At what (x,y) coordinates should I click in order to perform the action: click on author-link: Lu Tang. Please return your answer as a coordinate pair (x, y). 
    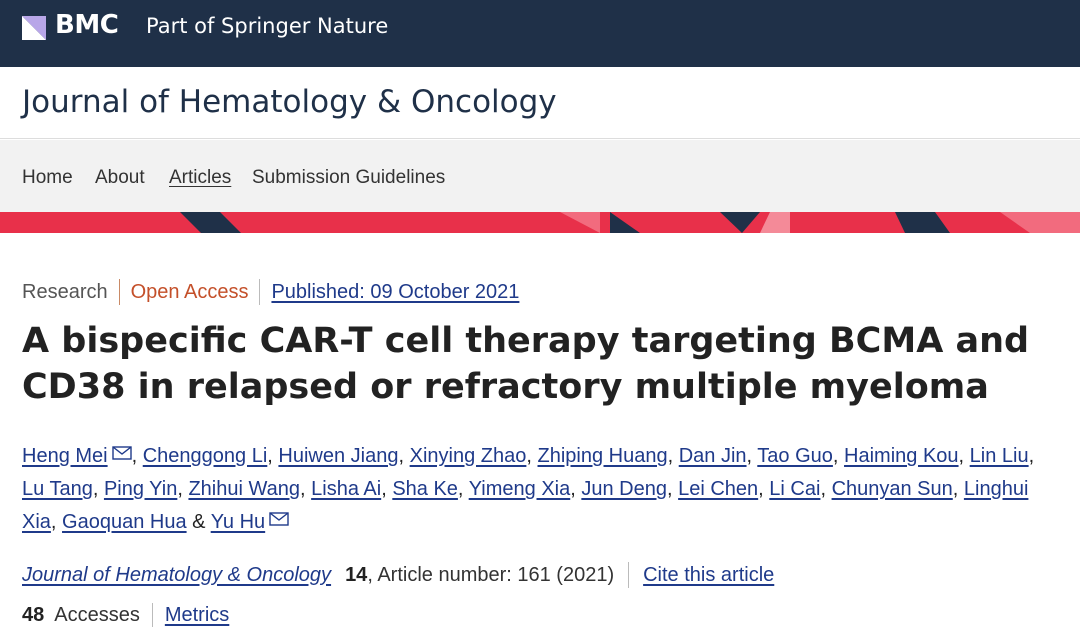
    Looking at the image, I should click on (57, 489).